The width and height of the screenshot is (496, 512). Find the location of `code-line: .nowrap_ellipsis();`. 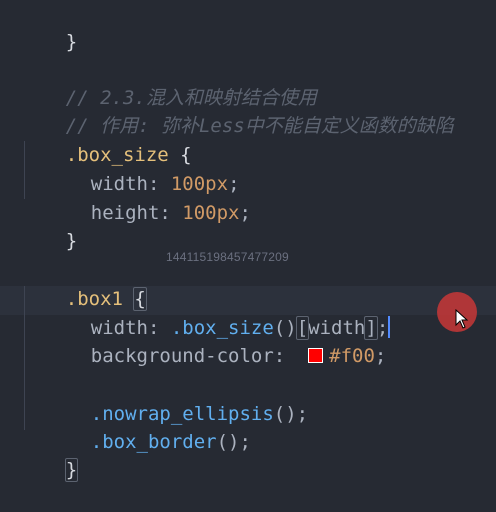

code-line: .nowrap_ellipsis(); is located at coordinates (176, 398).